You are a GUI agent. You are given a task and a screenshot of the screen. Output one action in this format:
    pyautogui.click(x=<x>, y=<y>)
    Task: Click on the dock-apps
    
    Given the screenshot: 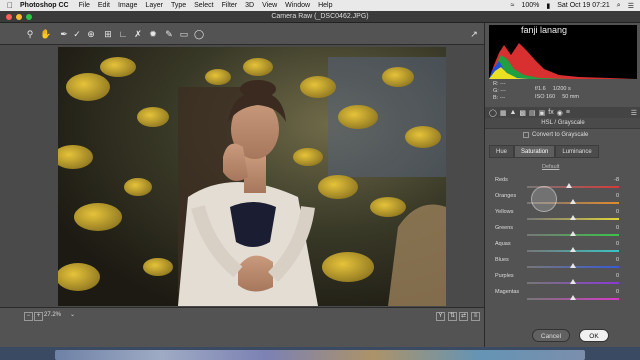 What is the action you would take?
    pyautogui.click(x=320, y=355)
    